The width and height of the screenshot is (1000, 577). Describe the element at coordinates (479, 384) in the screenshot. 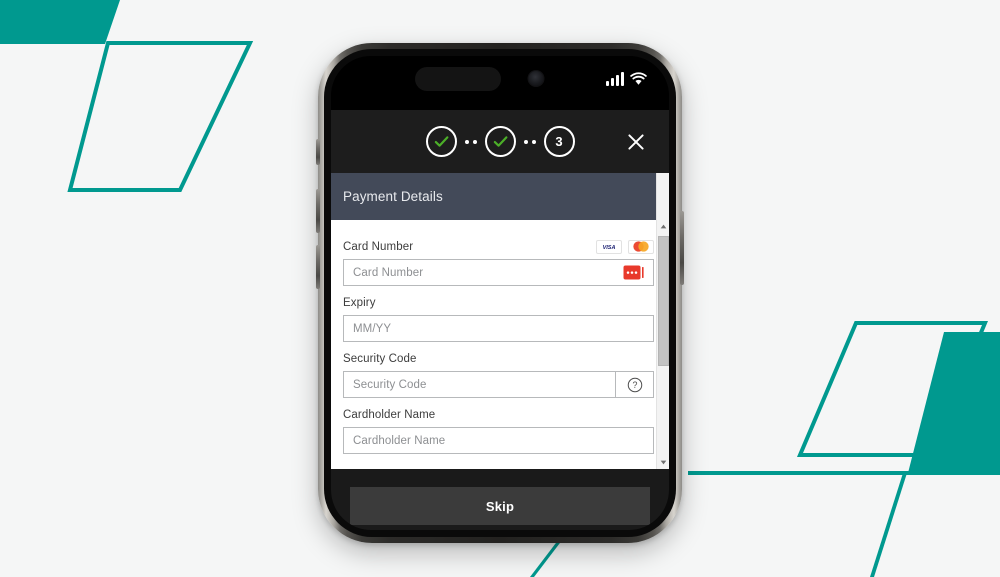

I see `security-code-input: Security Code` at that location.